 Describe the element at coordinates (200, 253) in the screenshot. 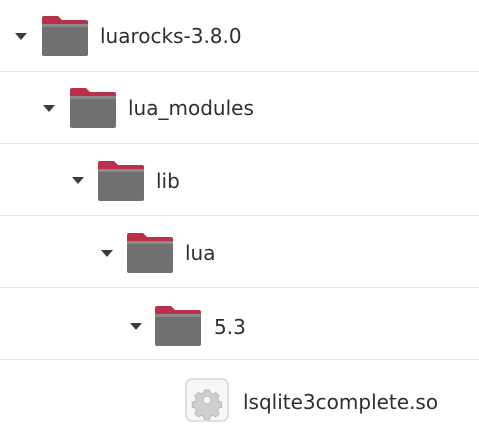

I see `tree-item-label: lua` at that location.